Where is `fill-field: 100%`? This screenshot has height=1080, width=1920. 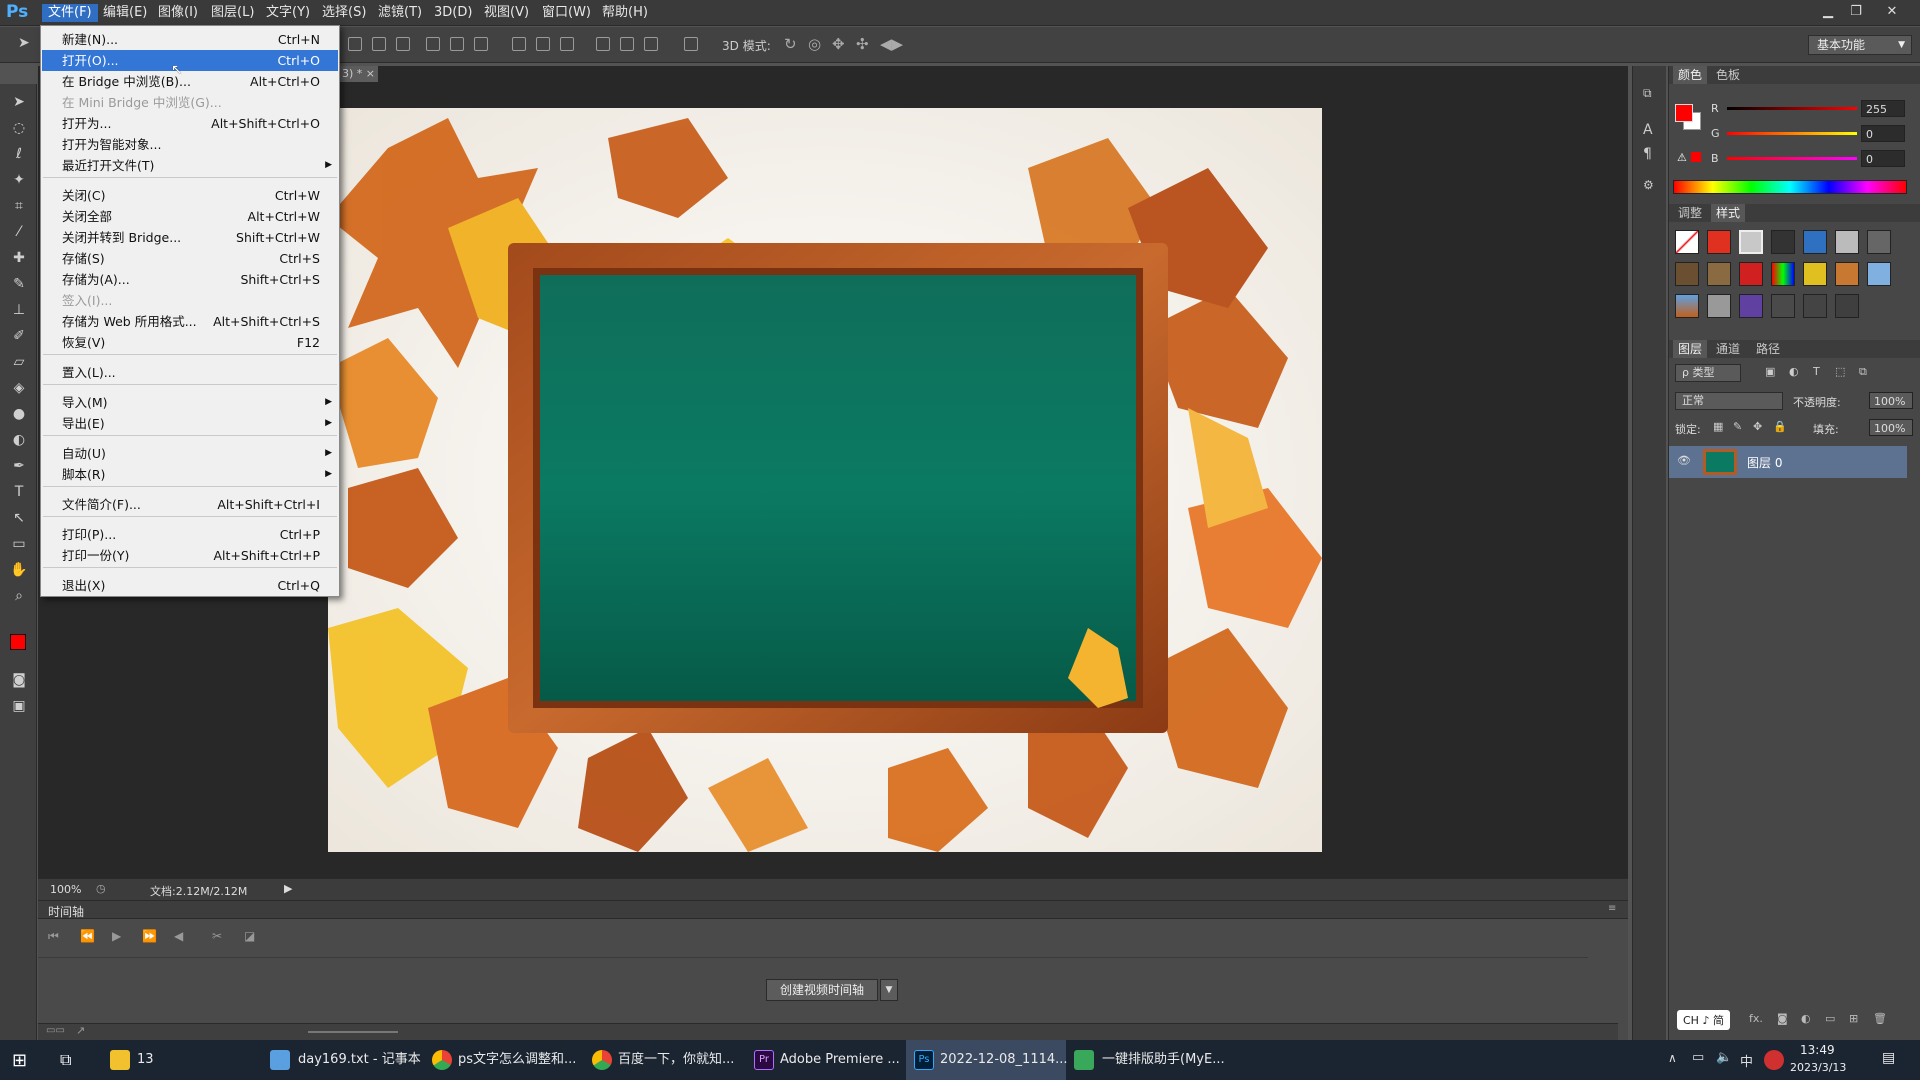
fill-field: 100% is located at coordinates (1891, 427).